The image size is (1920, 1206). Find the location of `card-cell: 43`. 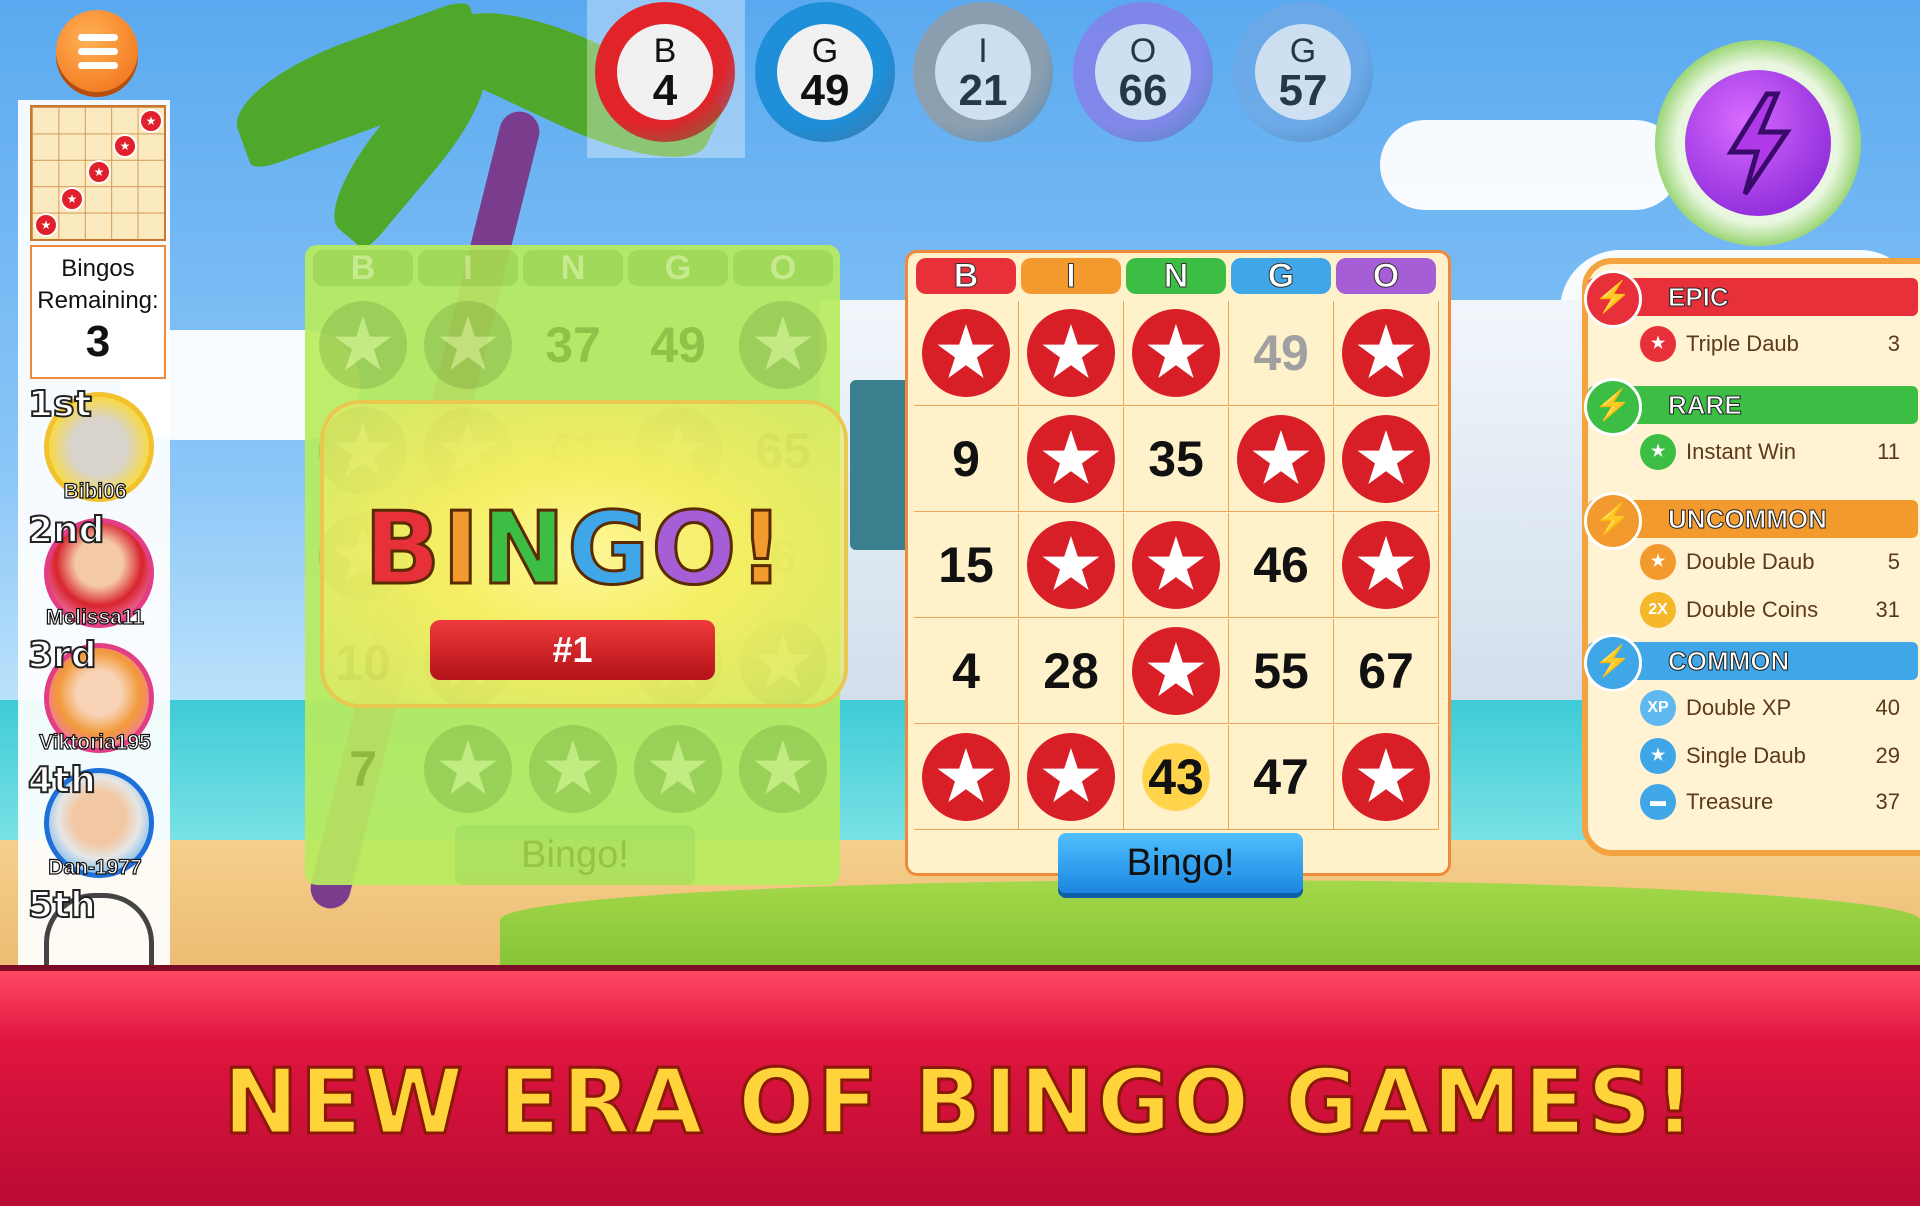

card-cell: 43 is located at coordinates (1176, 777).